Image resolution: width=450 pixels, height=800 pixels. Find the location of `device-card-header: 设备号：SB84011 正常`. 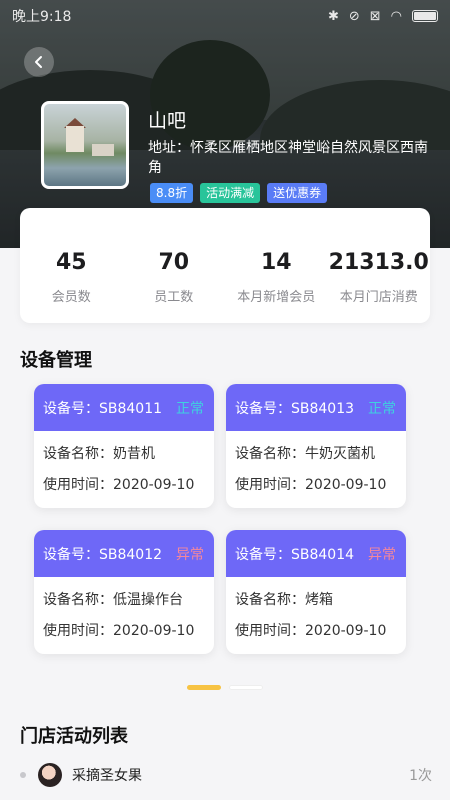

device-card-header: 设备号：SB84011 正常 is located at coordinates (124, 407).